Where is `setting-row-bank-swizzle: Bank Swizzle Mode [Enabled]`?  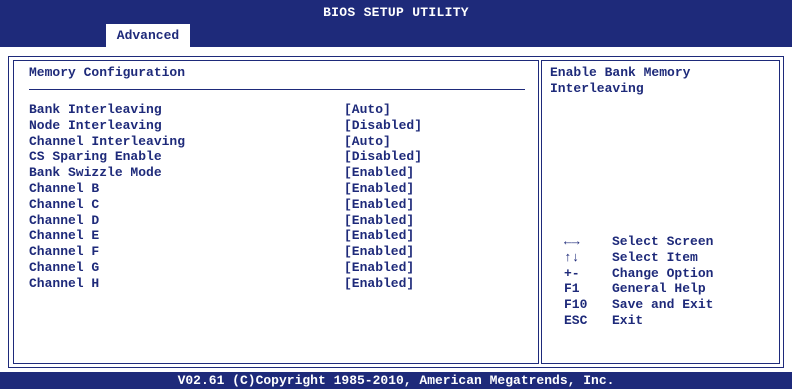 setting-row-bank-swizzle: Bank Swizzle Mode [Enabled] is located at coordinates (279, 173).